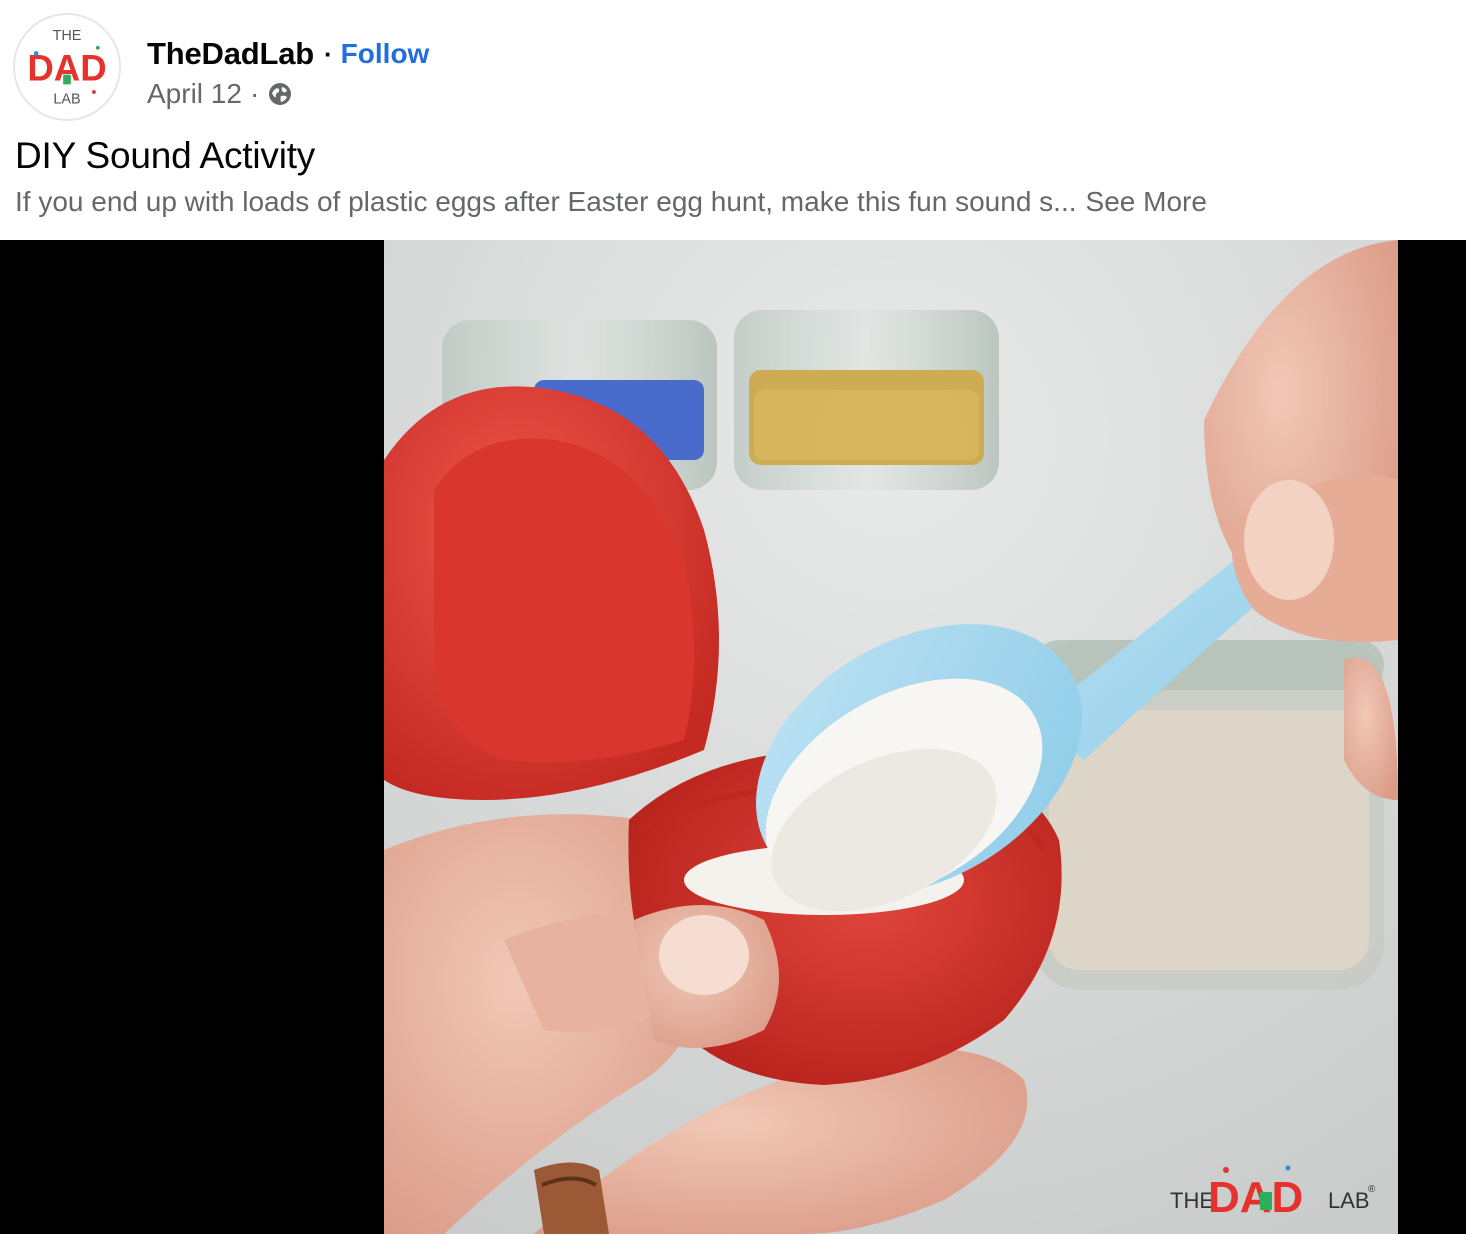  I want to click on post-title: DIY Sound Activity, so click(165, 155).